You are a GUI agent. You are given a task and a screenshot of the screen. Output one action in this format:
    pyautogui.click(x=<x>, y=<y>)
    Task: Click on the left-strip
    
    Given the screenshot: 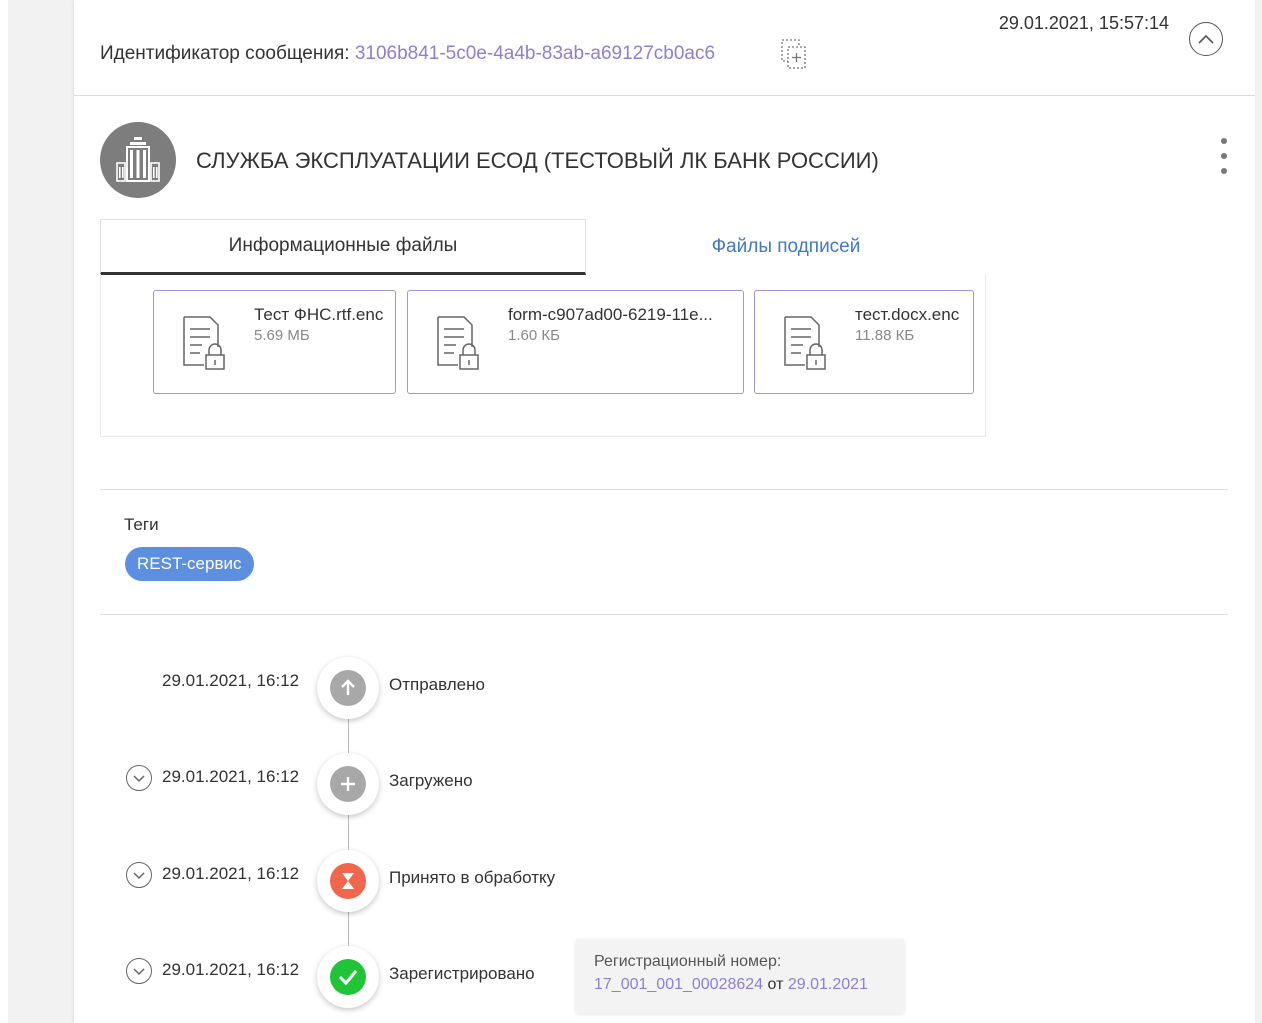 What is the action you would take?
    pyautogui.click(x=4, y=511)
    